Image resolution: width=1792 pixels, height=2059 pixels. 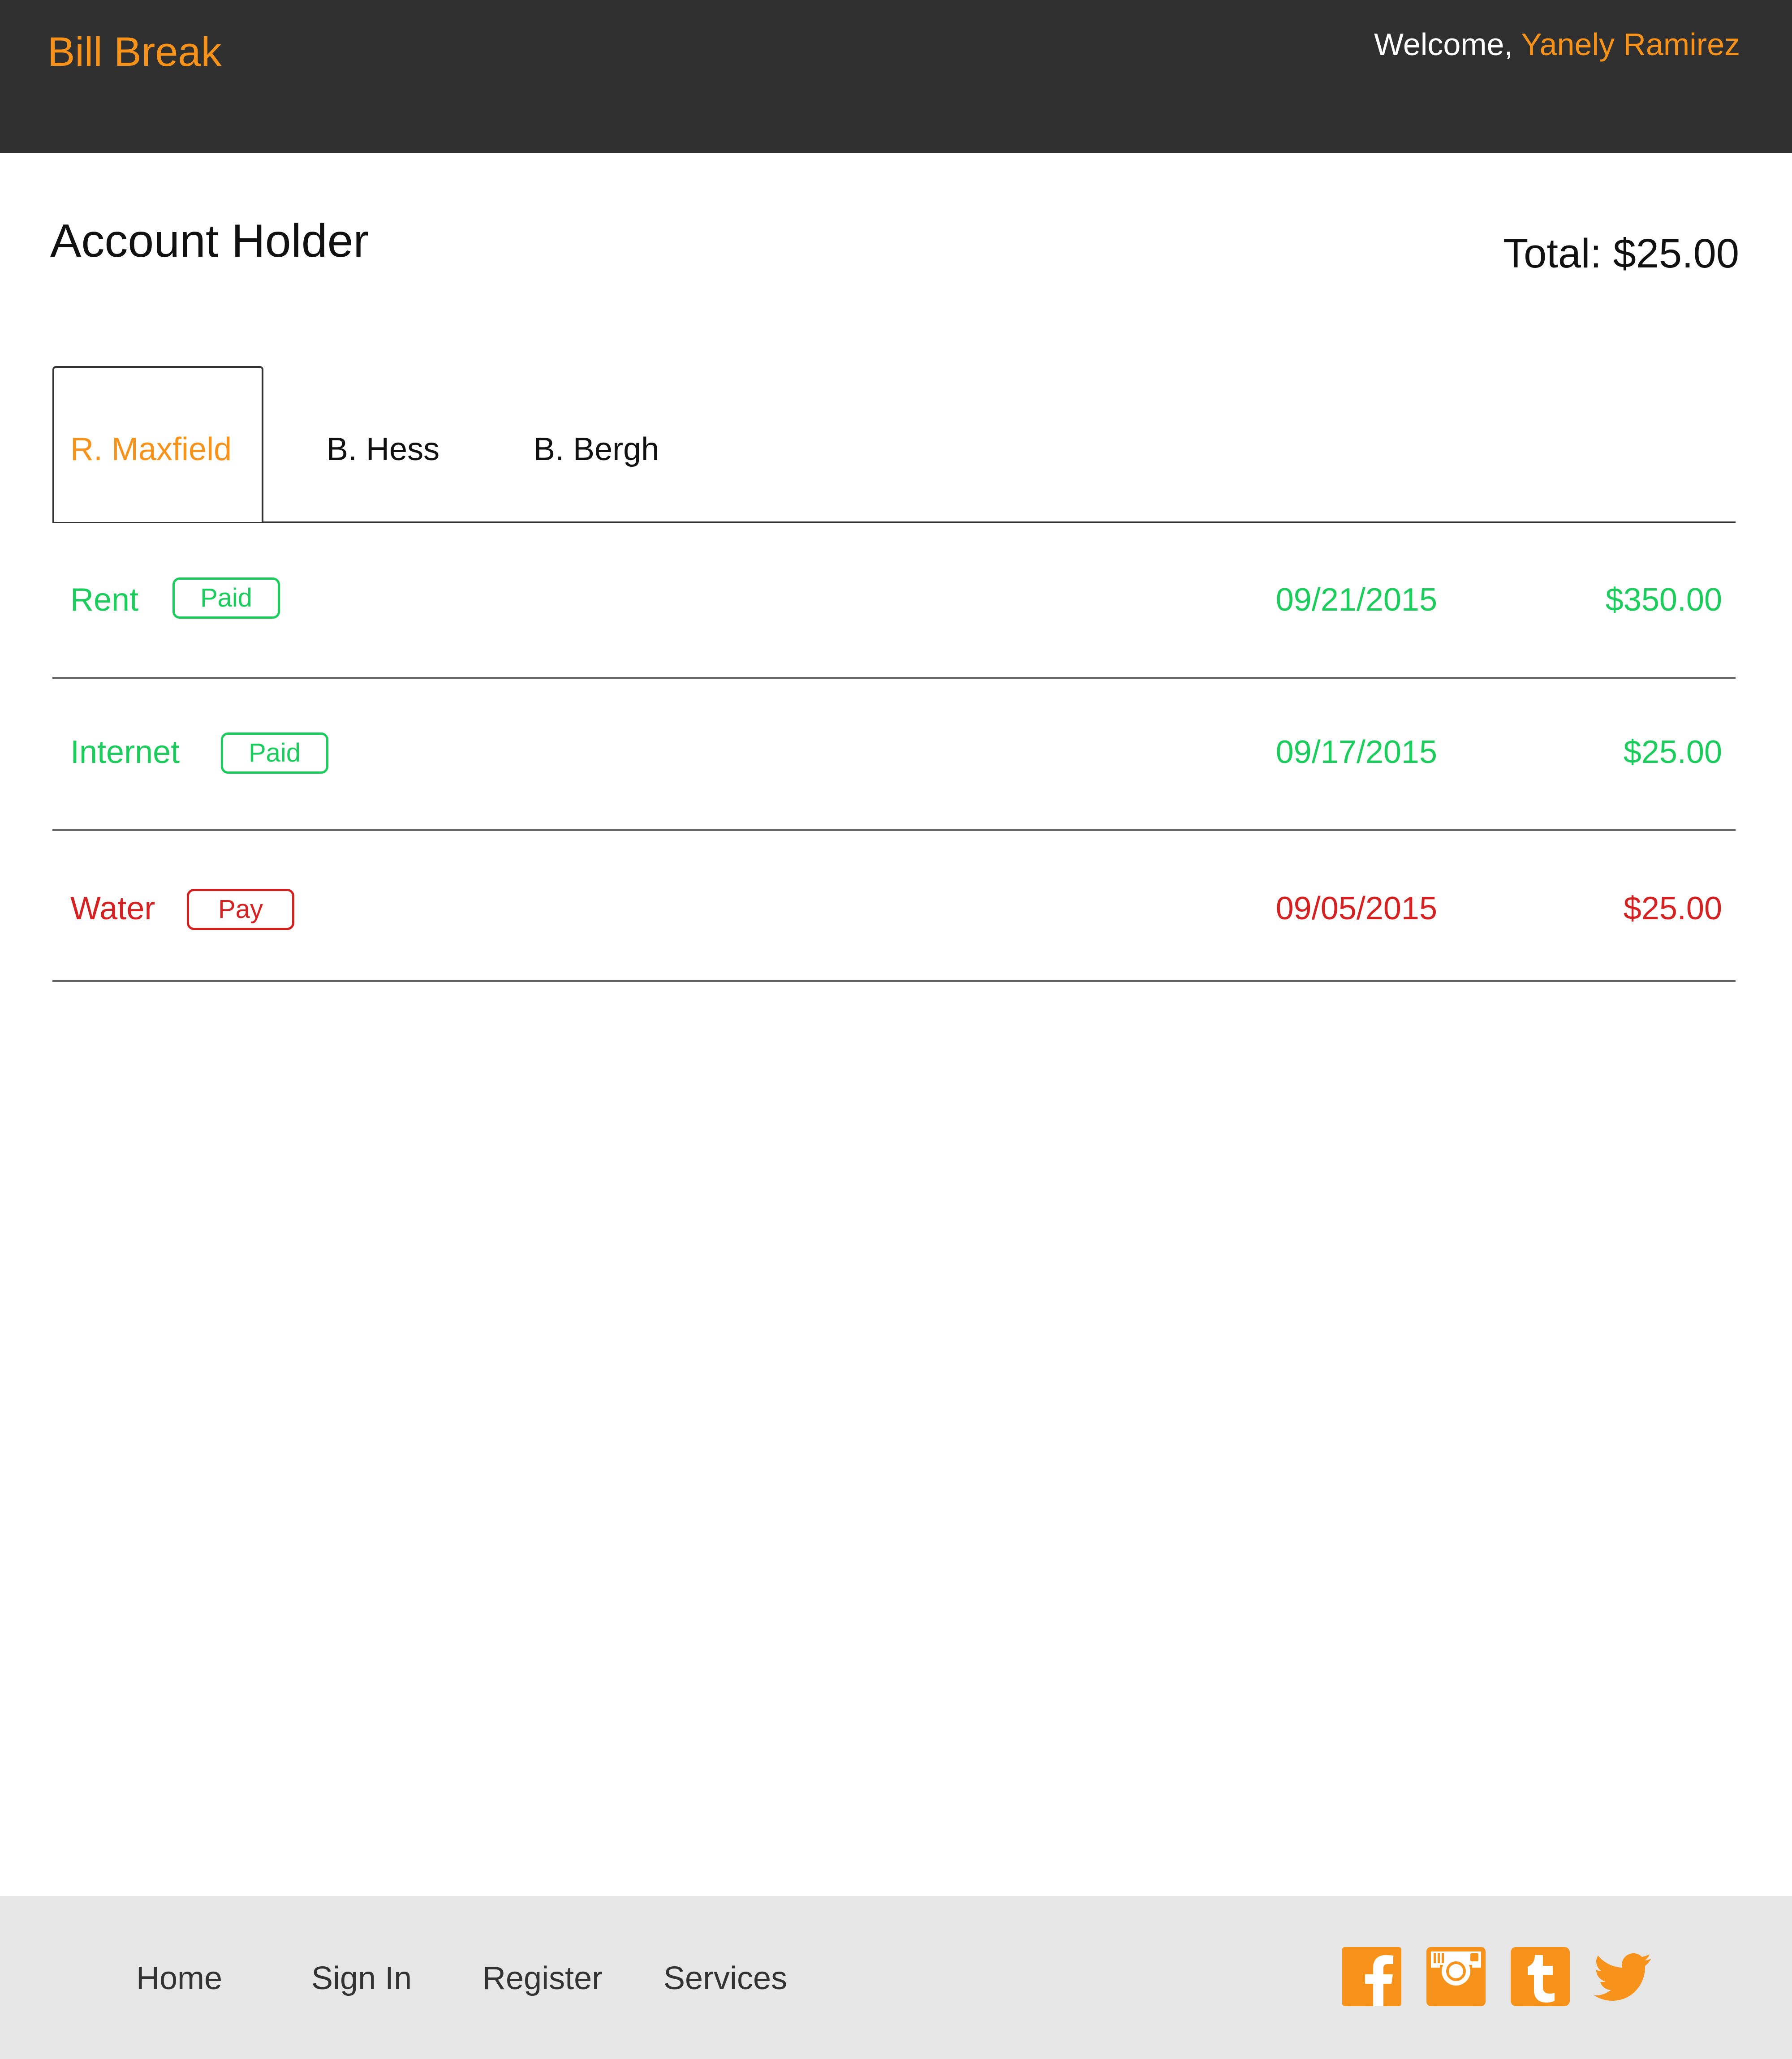 I want to click on bill-date: 09/05/2015, so click(x=1356, y=908).